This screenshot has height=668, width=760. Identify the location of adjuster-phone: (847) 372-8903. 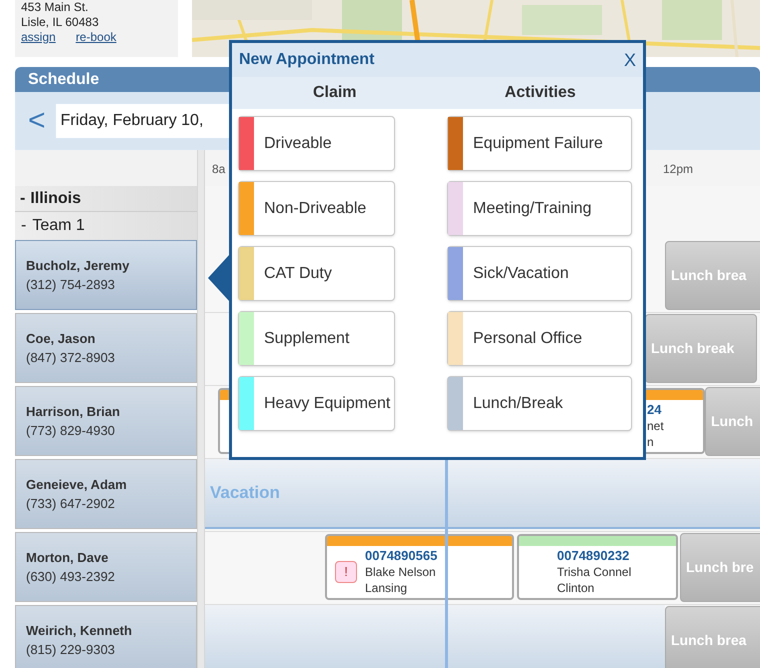
(71, 358).